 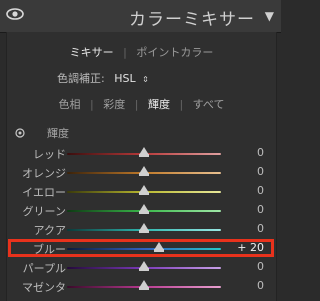 I want to click on slider-label: マゼンタ, so click(x=44, y=287).